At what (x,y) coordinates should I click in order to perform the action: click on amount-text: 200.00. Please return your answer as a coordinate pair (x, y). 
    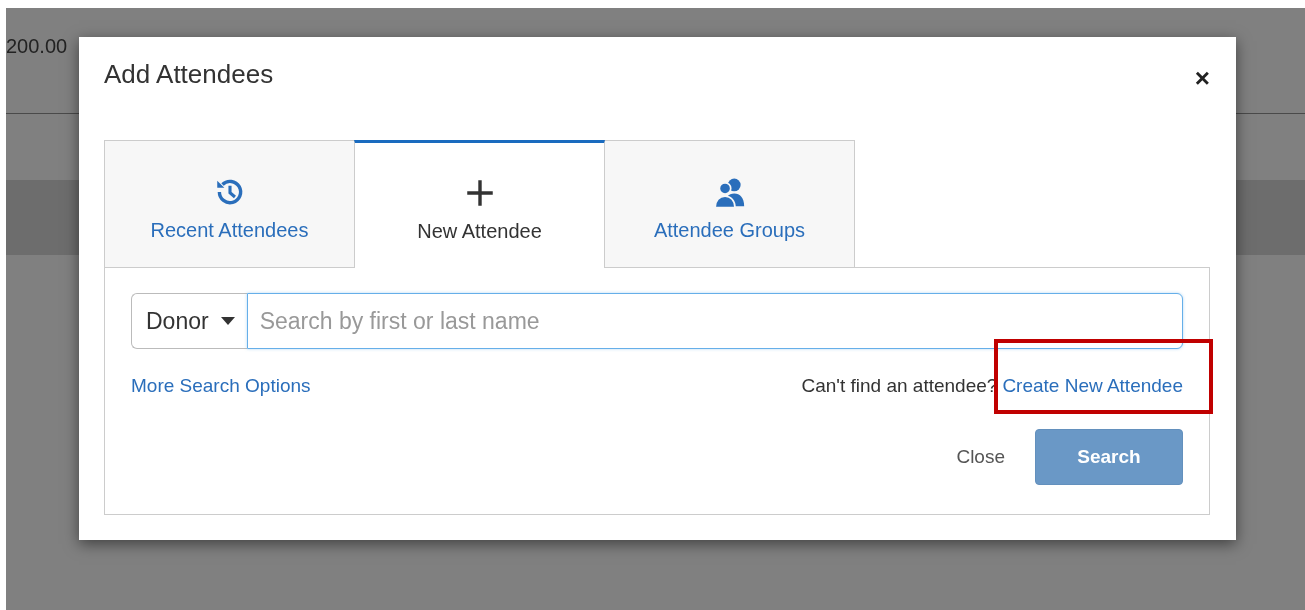
    Looking at the image, I should click on (37, 46).